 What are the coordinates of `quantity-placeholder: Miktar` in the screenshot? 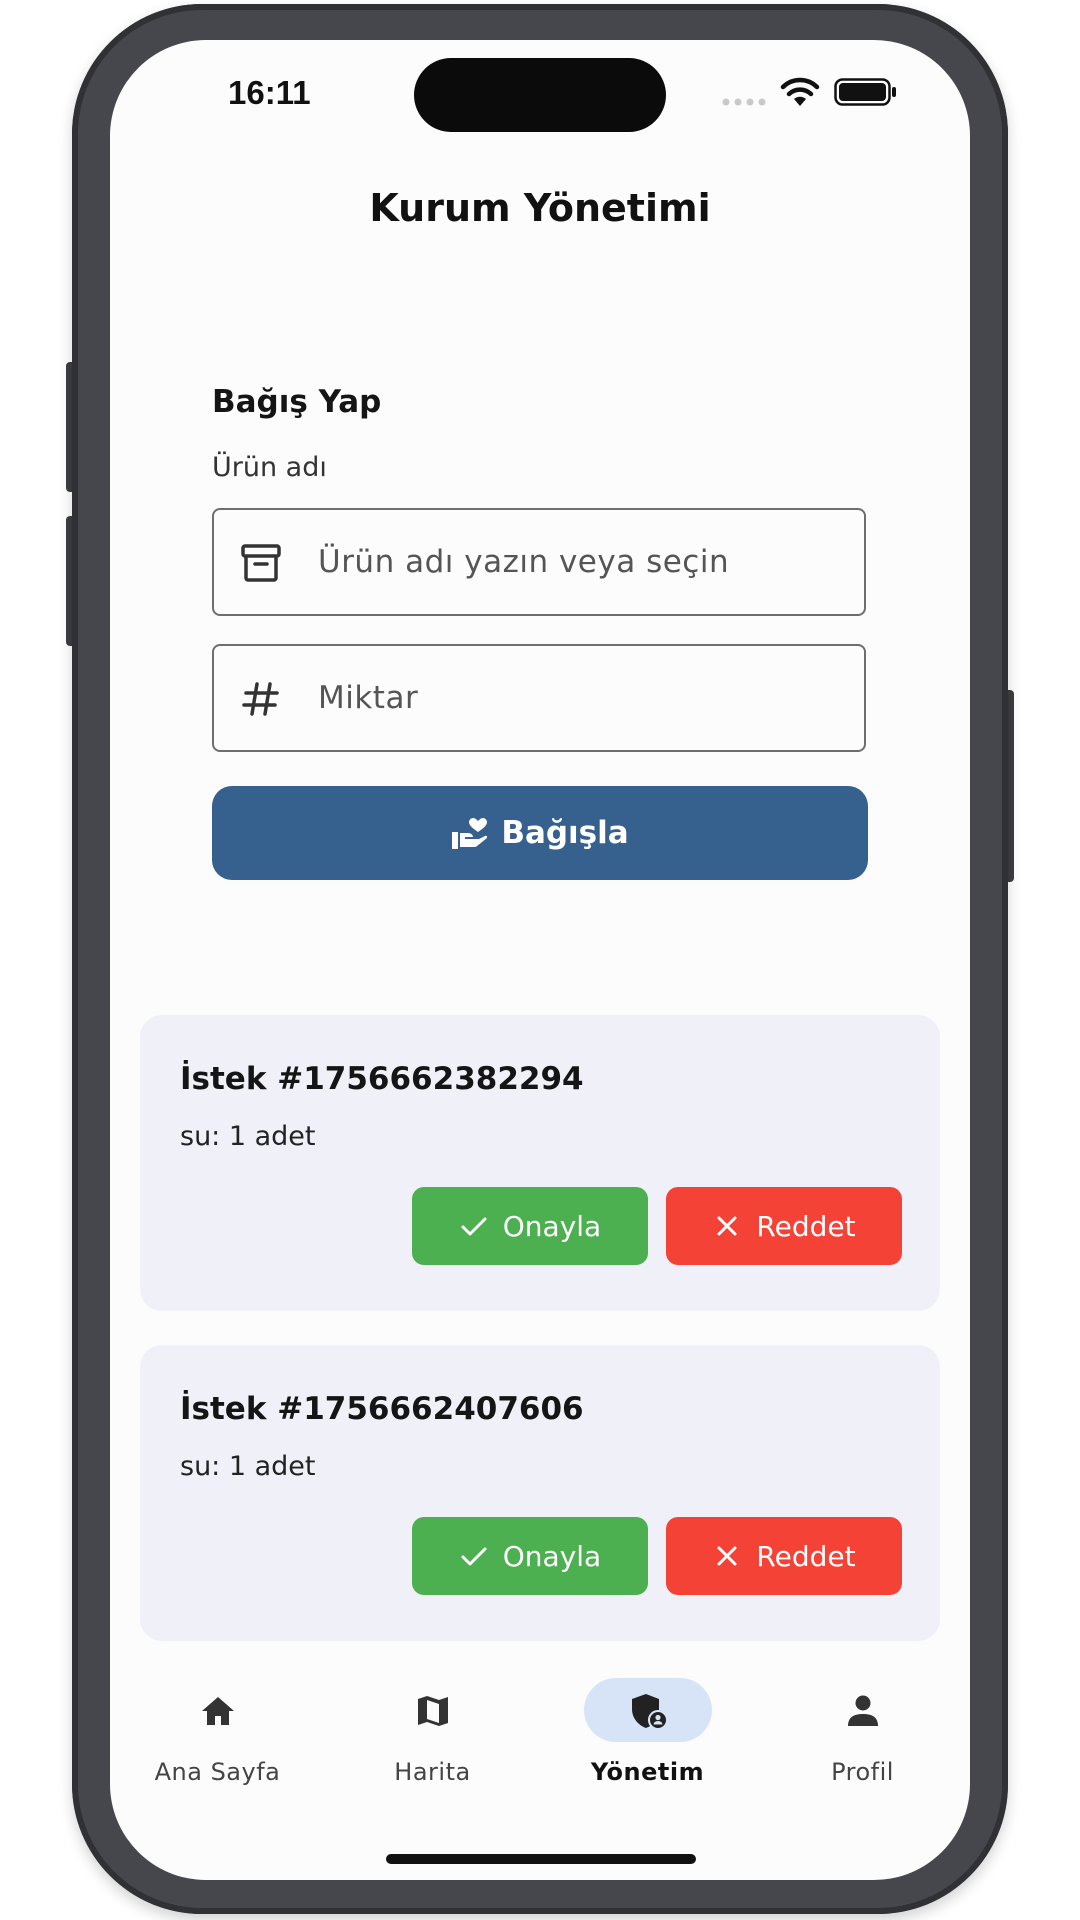 It's located at (368, 698).